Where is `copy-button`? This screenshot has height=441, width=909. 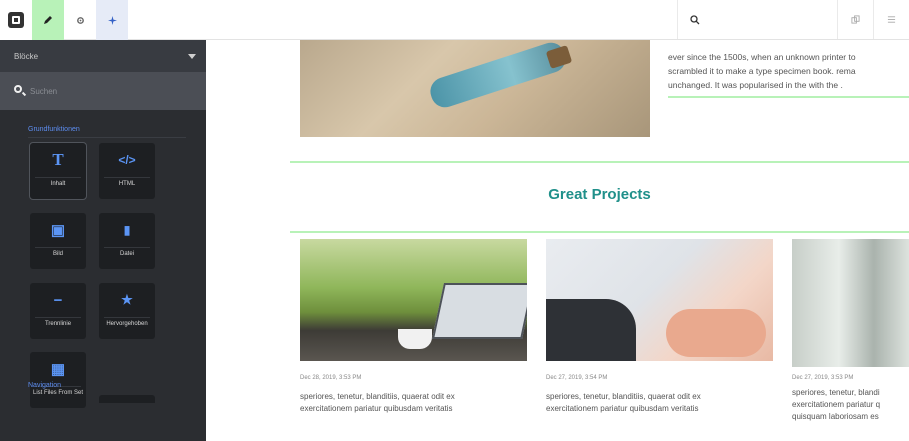 copy-button is located at coordinates (855, 19).